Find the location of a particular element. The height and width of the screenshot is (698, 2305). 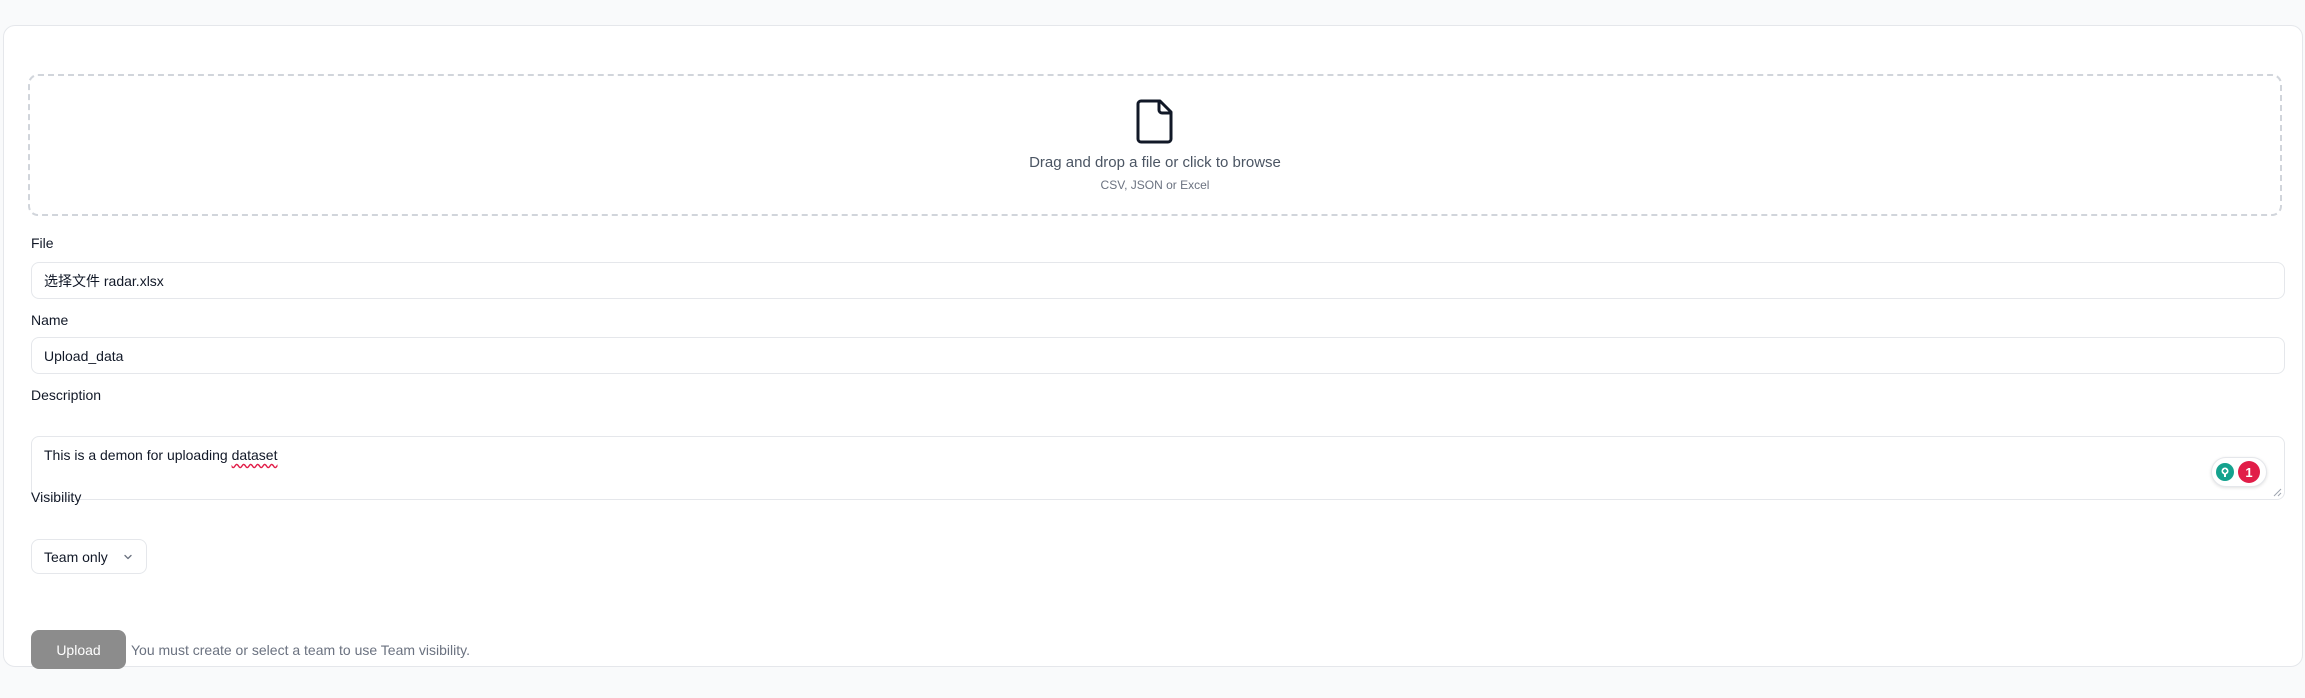

visibility-select: Team only is located at coordinates (89, 556).